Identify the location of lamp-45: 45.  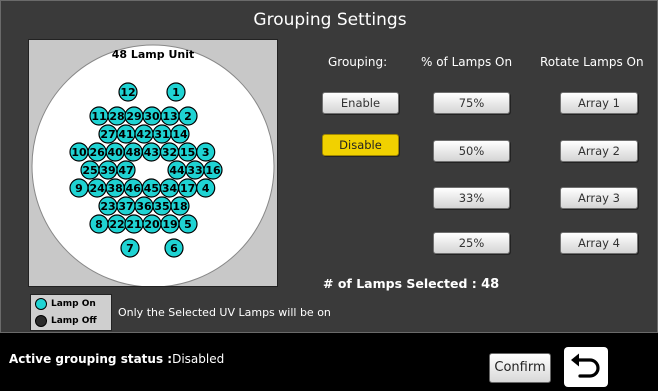
(151, 188).